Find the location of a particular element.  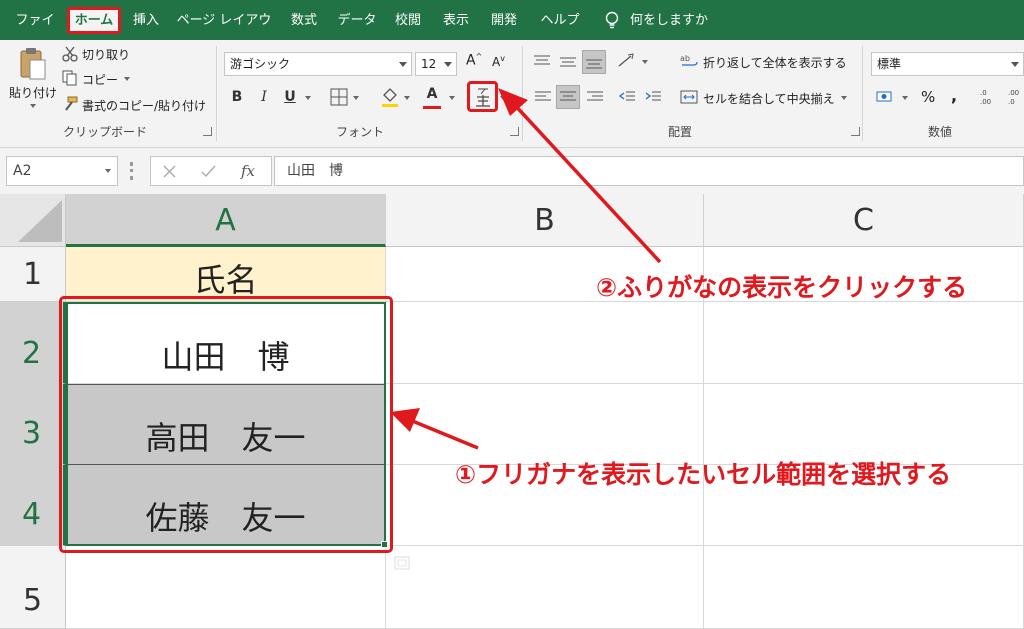

percent-button: % is located at coordinates (928, 97).